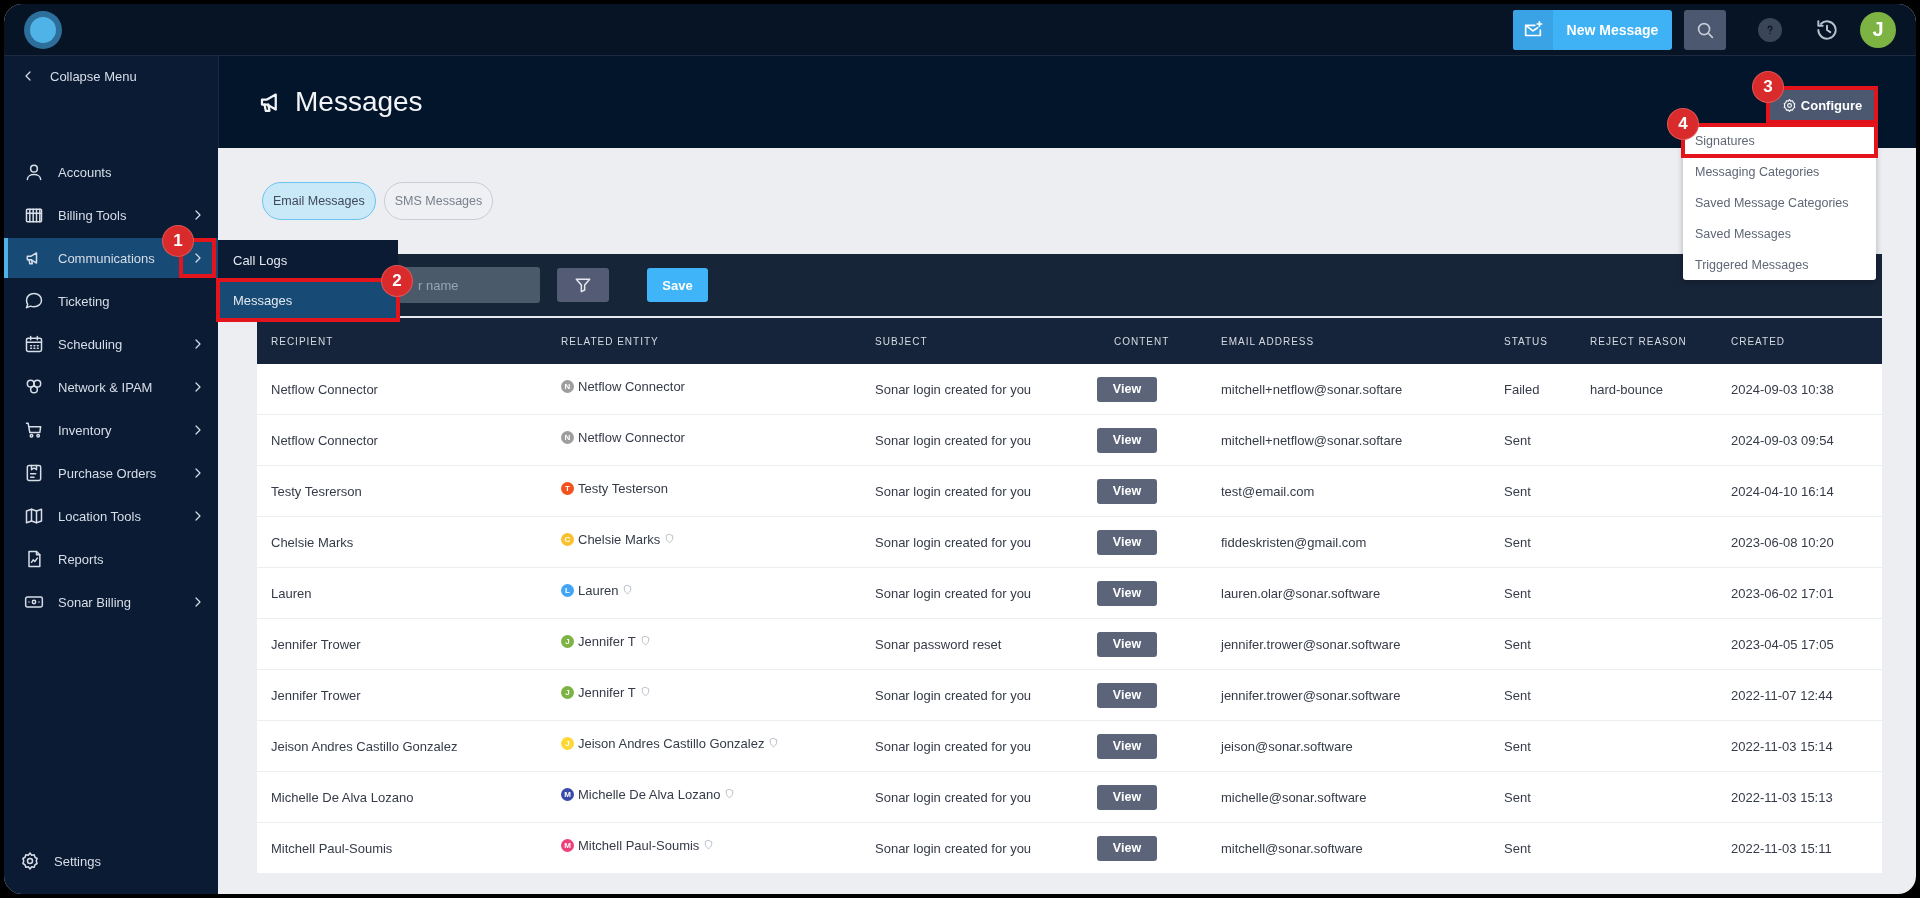  I want to click on entity-link: Mitchell Paul-Soumis, so click(639, 845).